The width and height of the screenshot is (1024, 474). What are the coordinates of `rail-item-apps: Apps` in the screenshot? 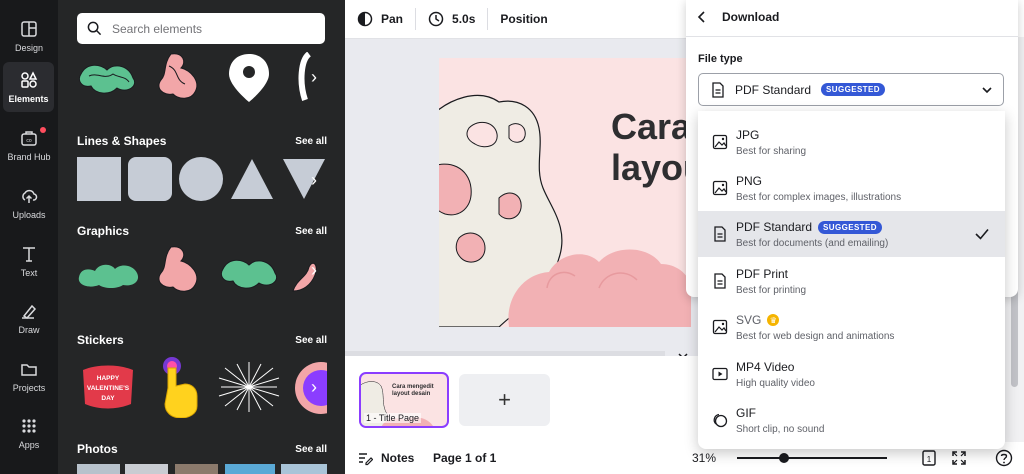 It's located at (29, 433).